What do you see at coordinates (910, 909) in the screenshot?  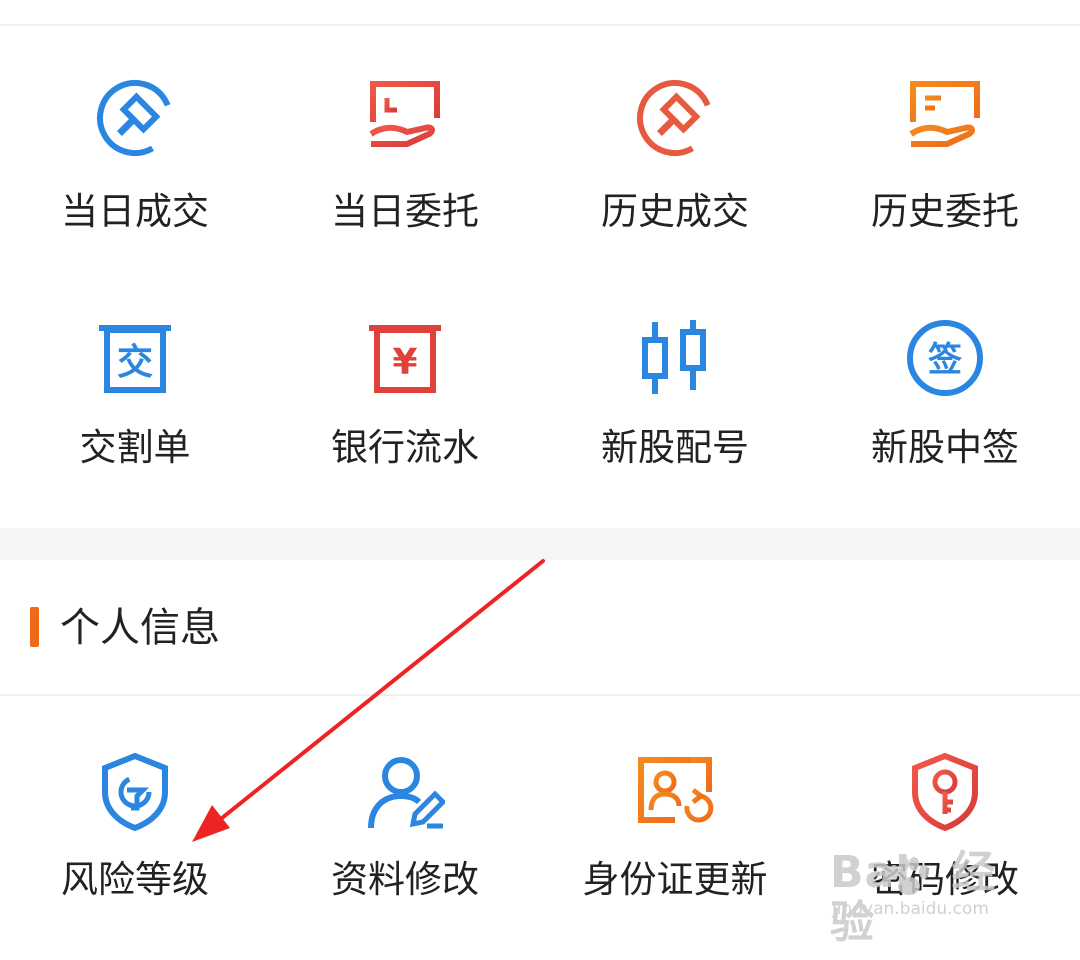 I see `watermark-url: jingyan.baidu.com` at bounding box center [910, 909].